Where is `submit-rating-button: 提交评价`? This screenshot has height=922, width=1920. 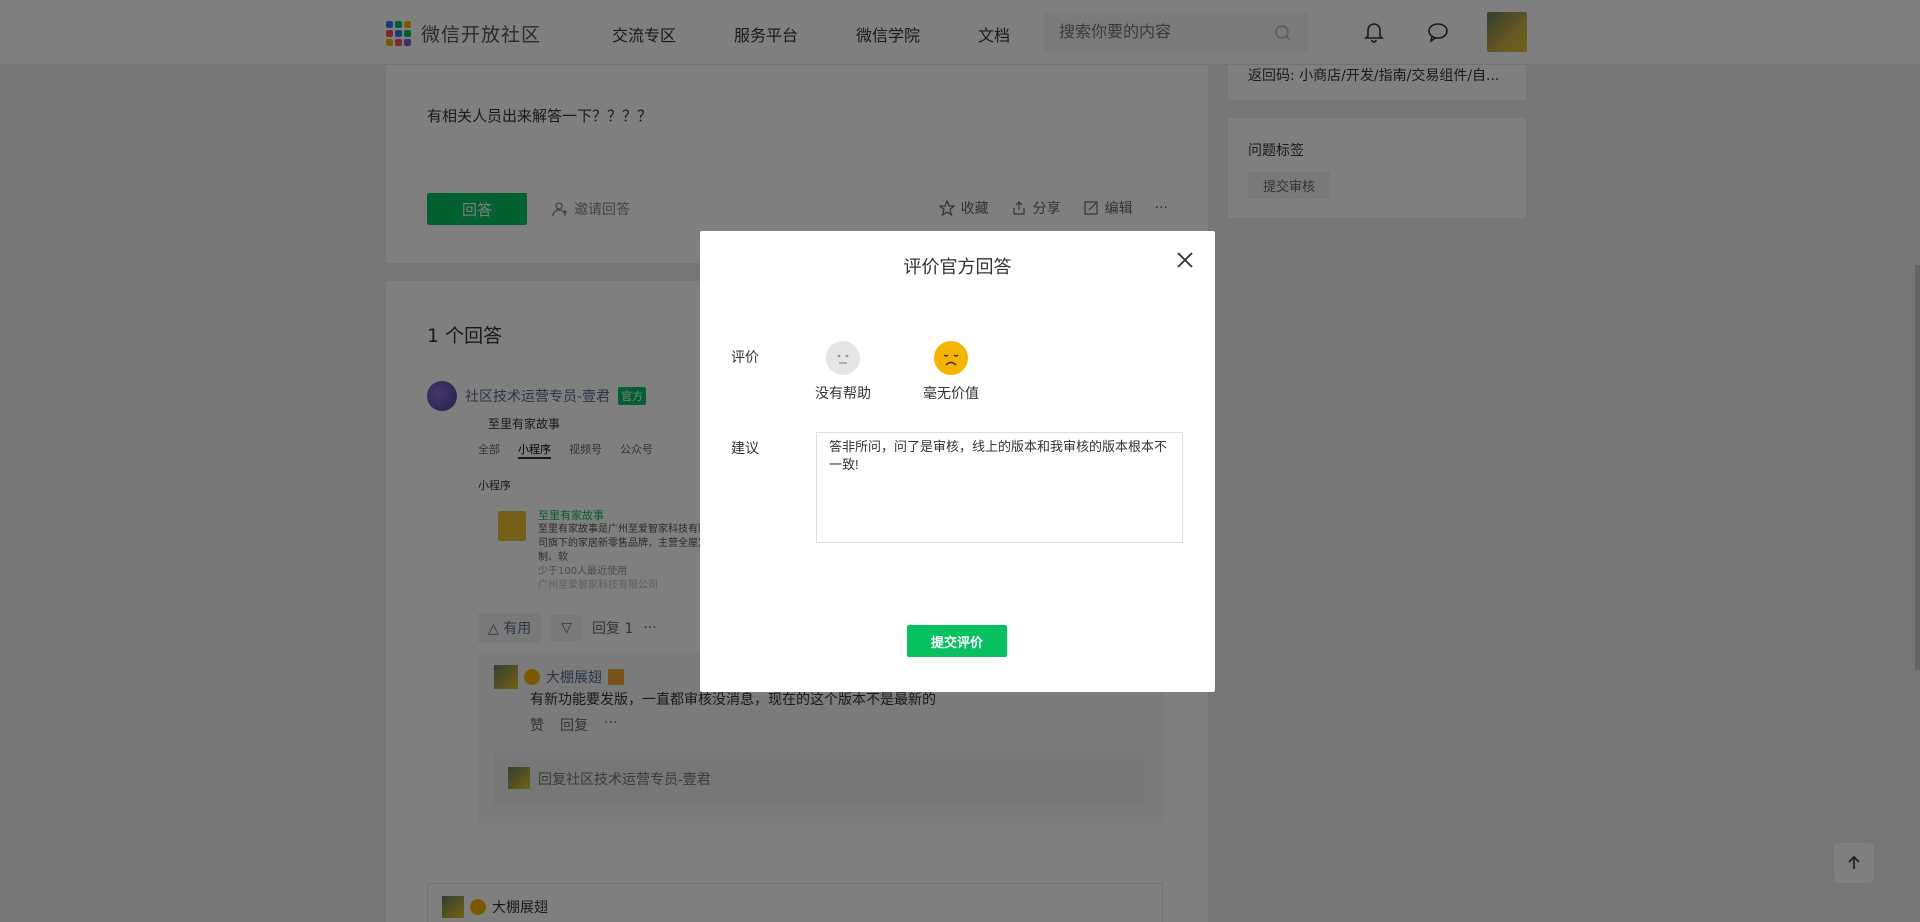 submit-rating-button: 提交评价 is located at coordinates (957, 641).